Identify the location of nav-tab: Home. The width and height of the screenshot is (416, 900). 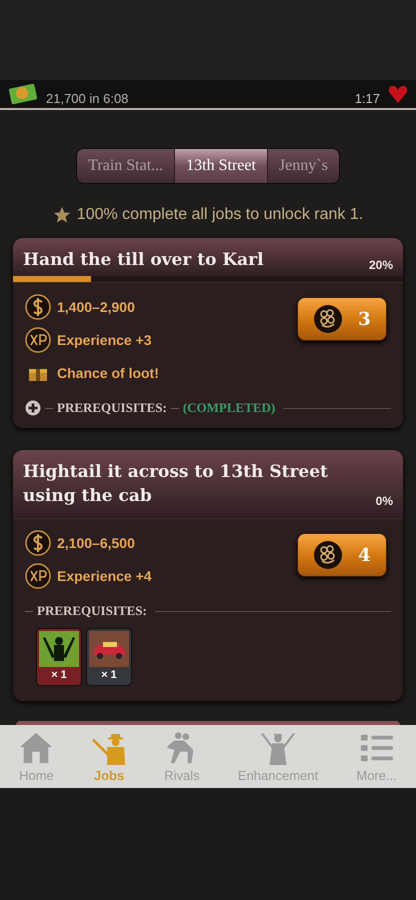
(36, 756).